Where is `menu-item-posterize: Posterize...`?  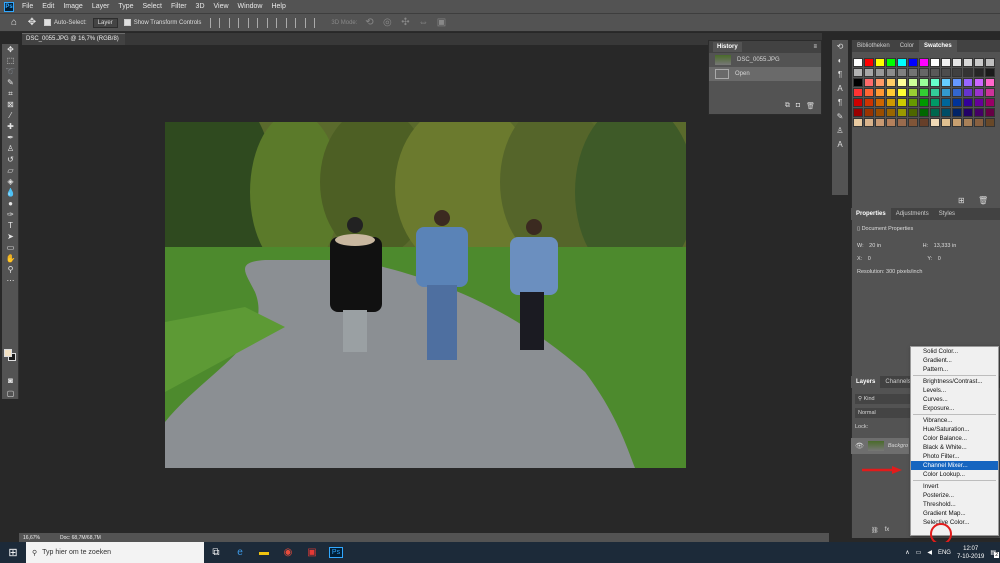 menu-item-posterize: Posterize... is located at coordinates (954, 495).